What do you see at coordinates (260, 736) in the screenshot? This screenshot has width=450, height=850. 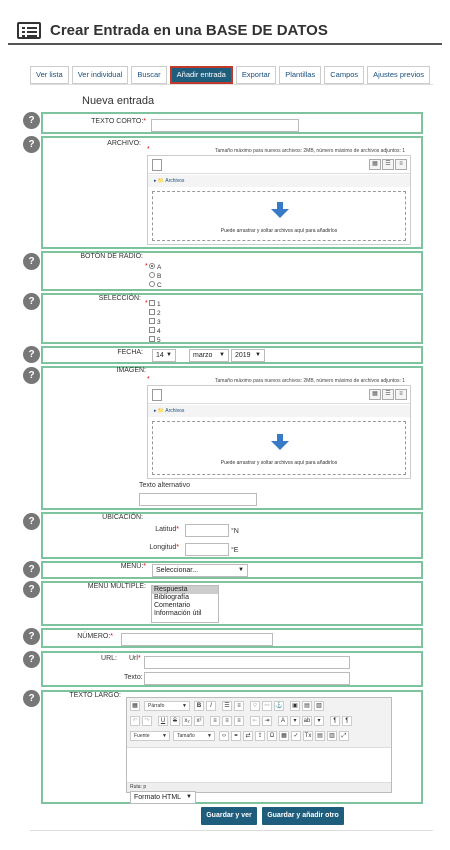 I see `upload-icon: ⇪` at bounding box center [260, 736].